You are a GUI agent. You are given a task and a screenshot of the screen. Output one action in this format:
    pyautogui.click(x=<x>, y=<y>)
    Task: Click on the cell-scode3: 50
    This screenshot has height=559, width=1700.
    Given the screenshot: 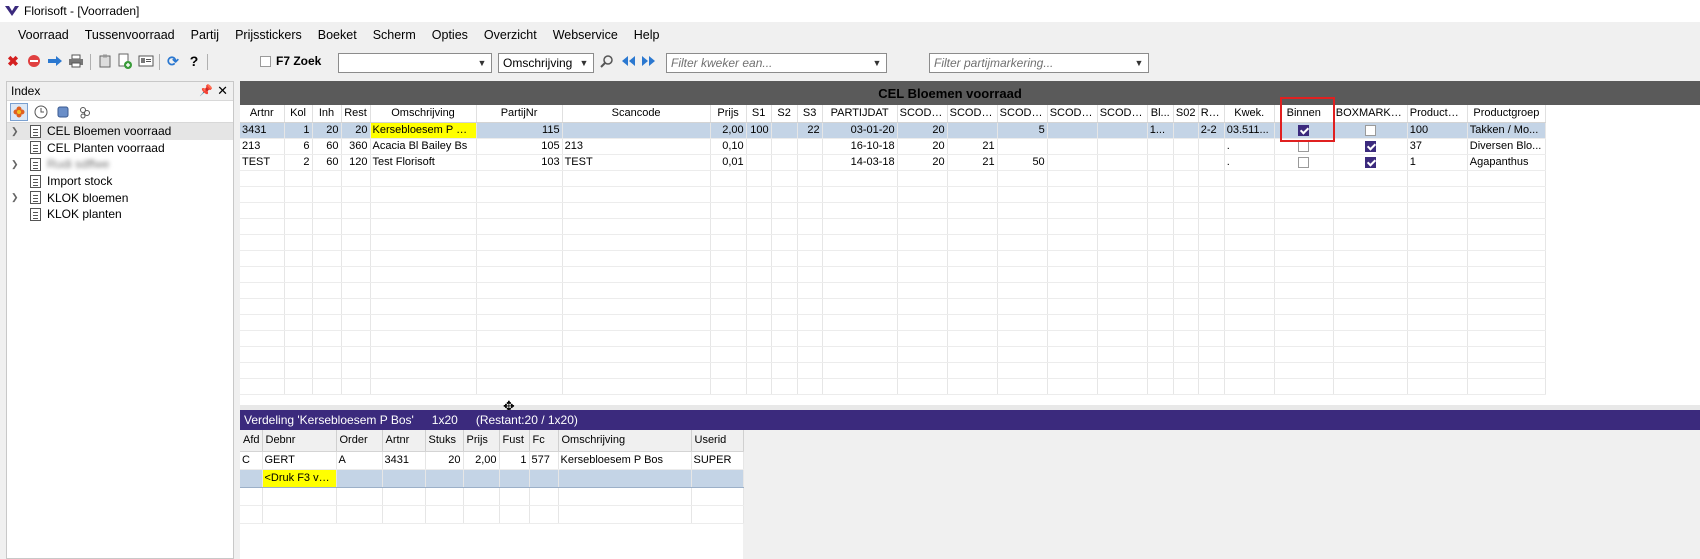 What is the action you would take?
    pyautogui.click(x=1022, y=162)
    